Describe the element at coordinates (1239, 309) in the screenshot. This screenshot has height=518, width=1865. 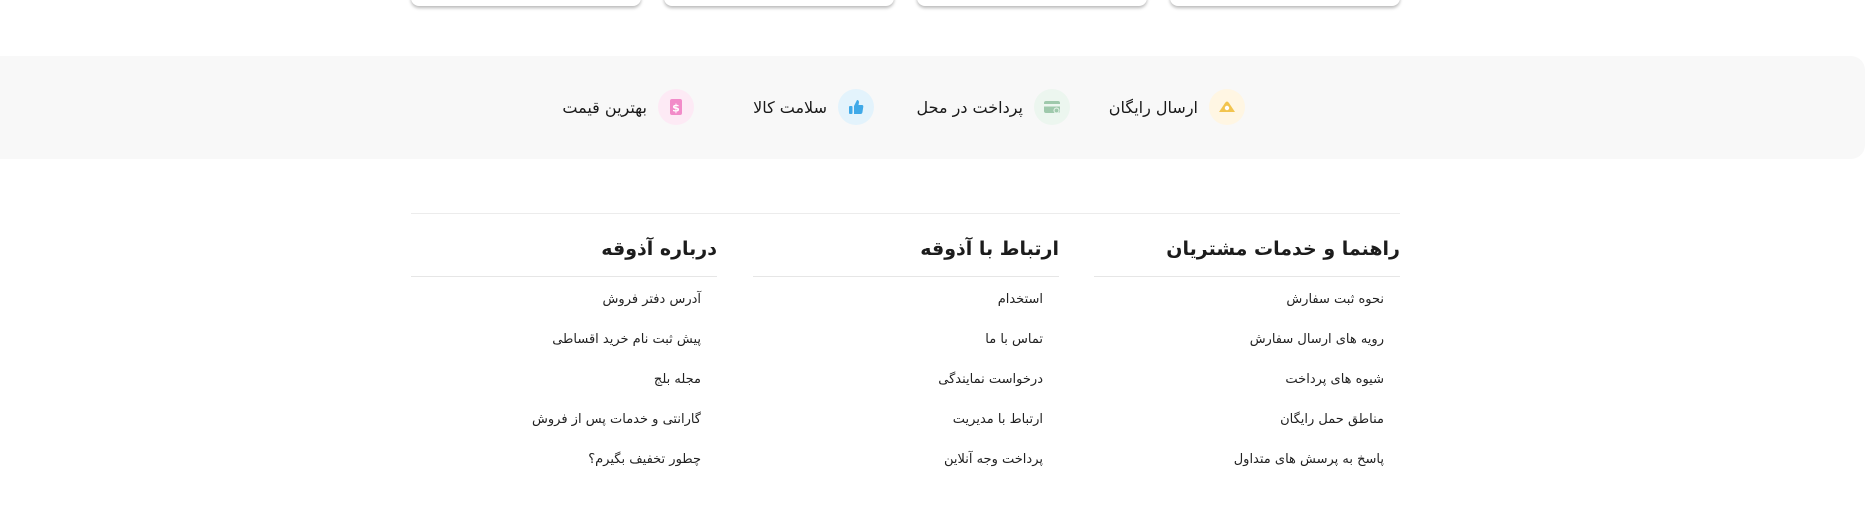
I see `footer-link: نحوه ثبت سفارش` at that location.